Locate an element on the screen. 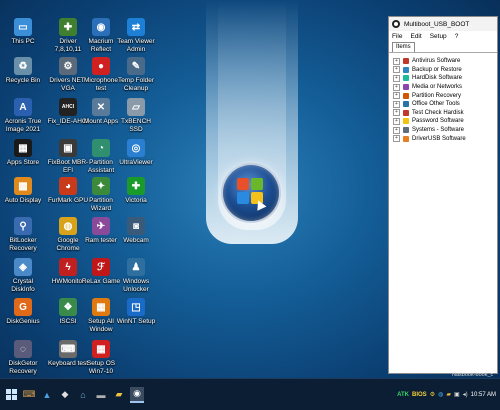 The height and width of the screenshot is (410, 500). desktop-icon: ◳ WinNT Setup is located at coordinates (136, 312).